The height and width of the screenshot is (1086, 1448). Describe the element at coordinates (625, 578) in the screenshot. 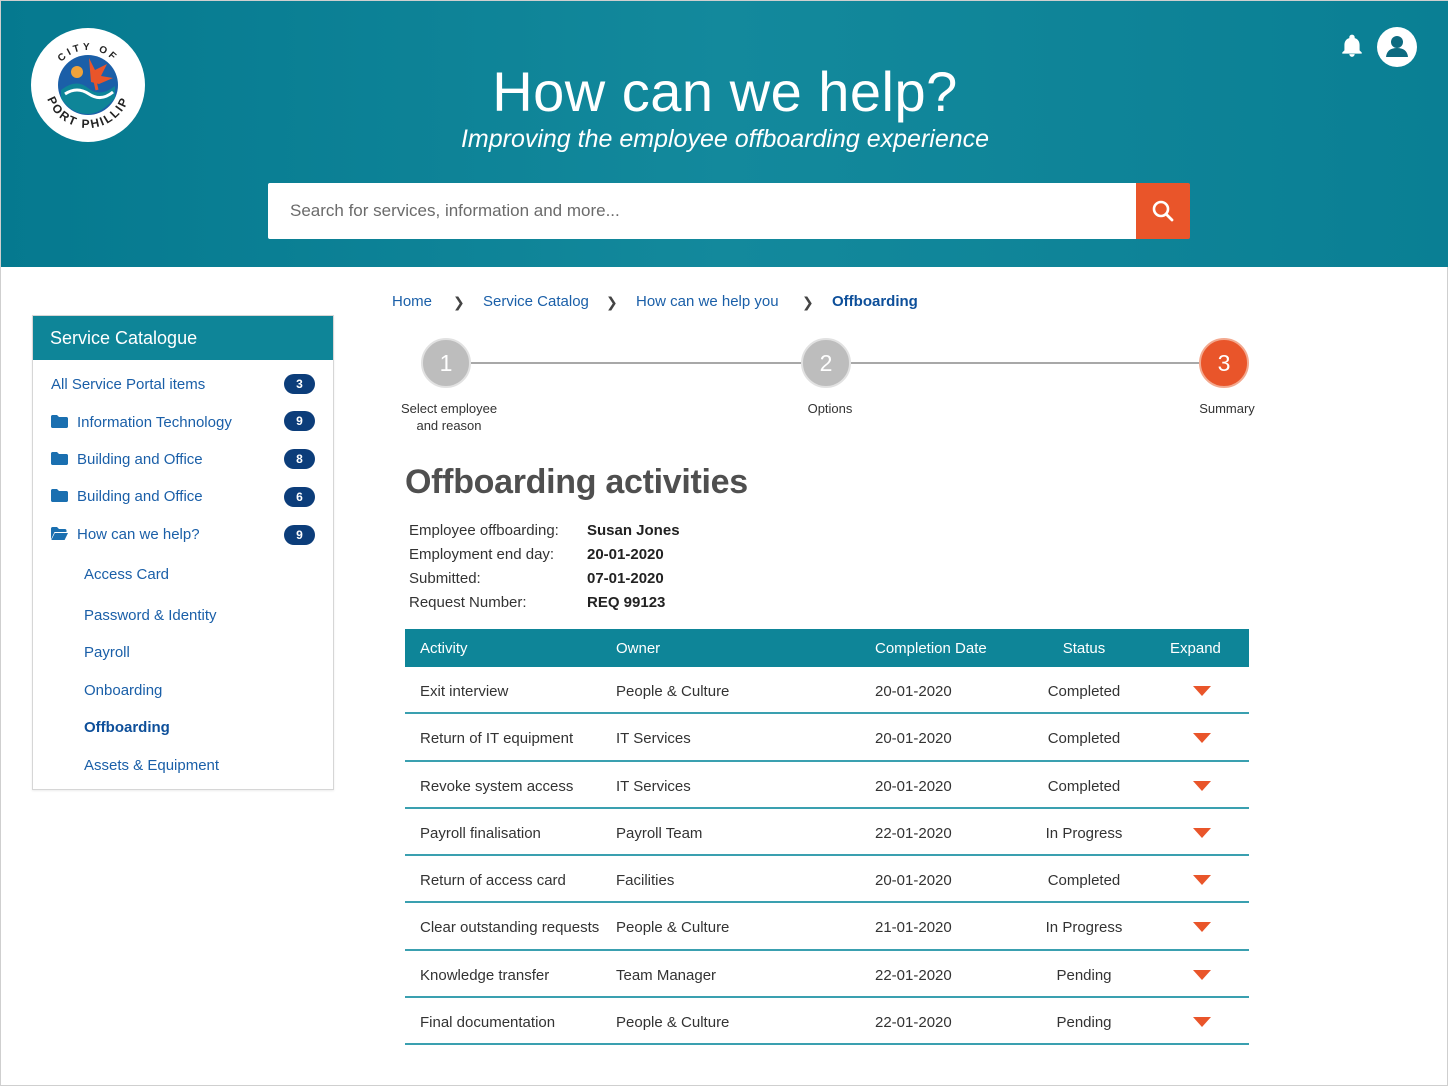

I see `info-value-submitted: 07-01-2020` at that location.